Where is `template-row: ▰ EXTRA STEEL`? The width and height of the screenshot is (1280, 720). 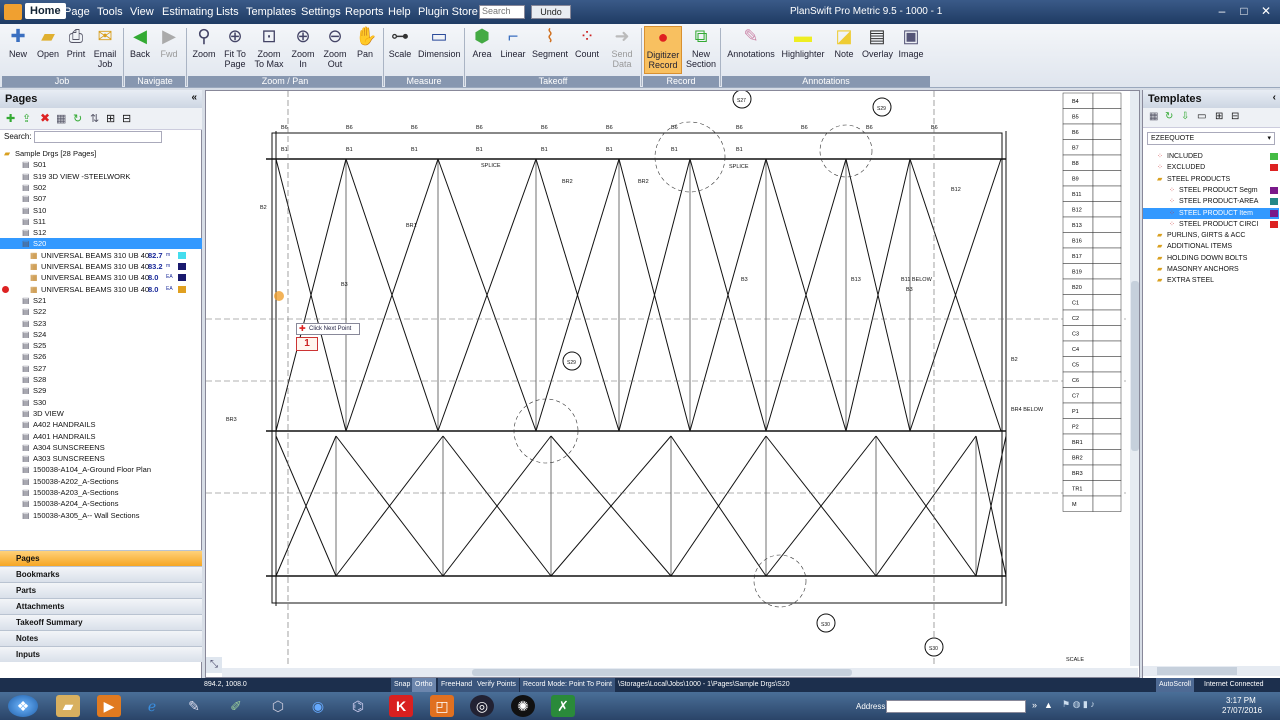 template-row: ▰ EXTRA STEEL is located at coordinates (1211, 280).